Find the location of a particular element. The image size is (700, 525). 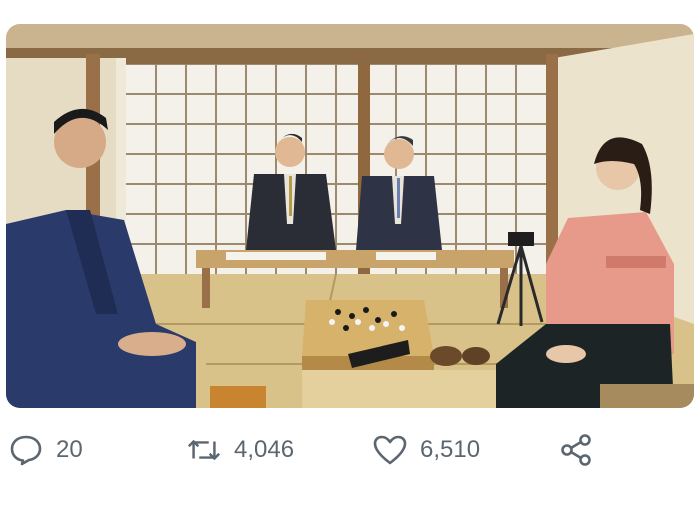

share-icon is located at coordinates (576, 450).